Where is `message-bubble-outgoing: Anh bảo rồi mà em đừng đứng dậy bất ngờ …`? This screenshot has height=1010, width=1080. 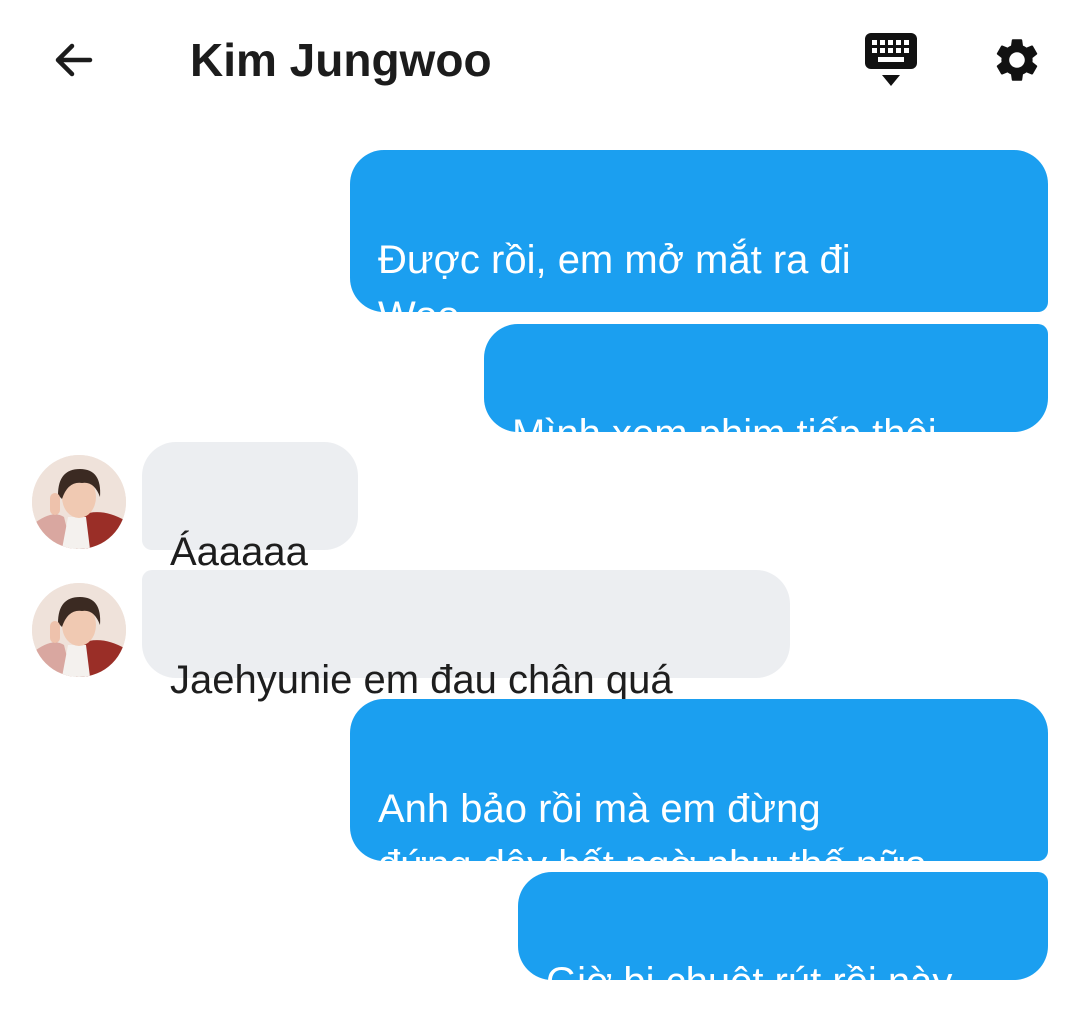
message-bubble-outgoing: Anh bảo rồi mà em đừng đứng dậy bất ngờ … is located at coordinates (699, 793).